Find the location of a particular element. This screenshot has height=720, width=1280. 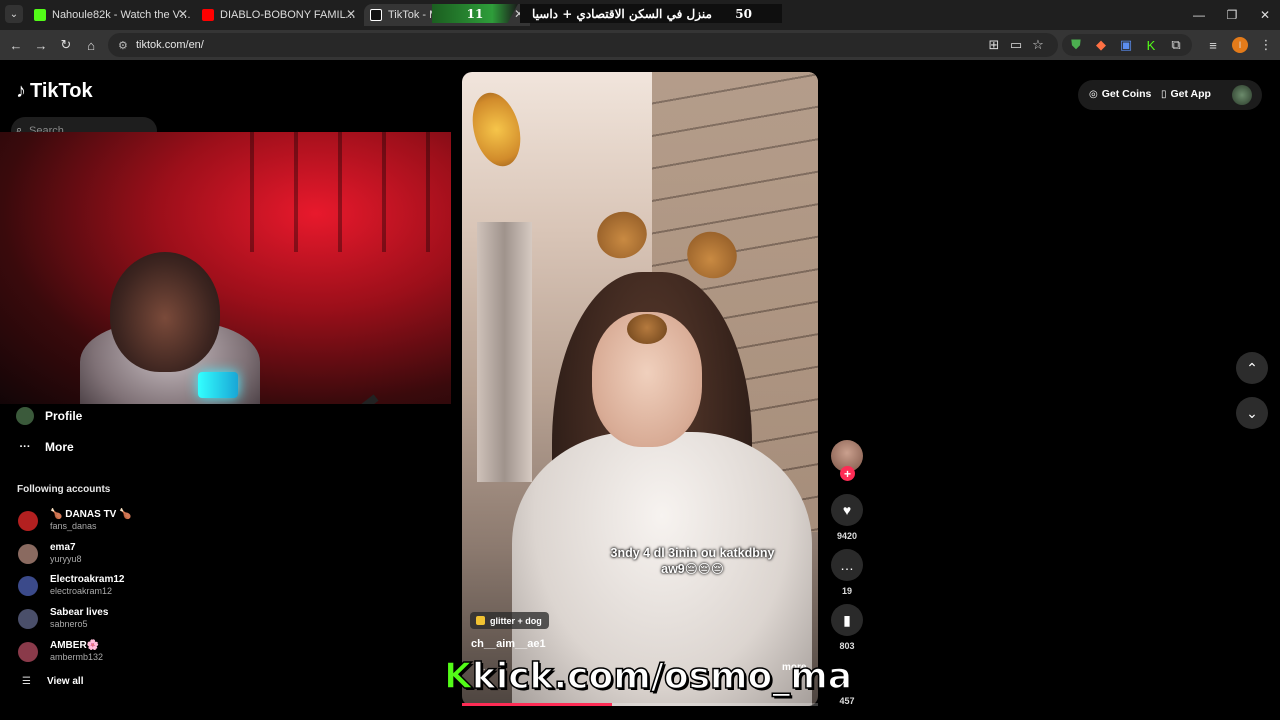

bookmark-icon: ▮ is located at coordinates (847, 619).